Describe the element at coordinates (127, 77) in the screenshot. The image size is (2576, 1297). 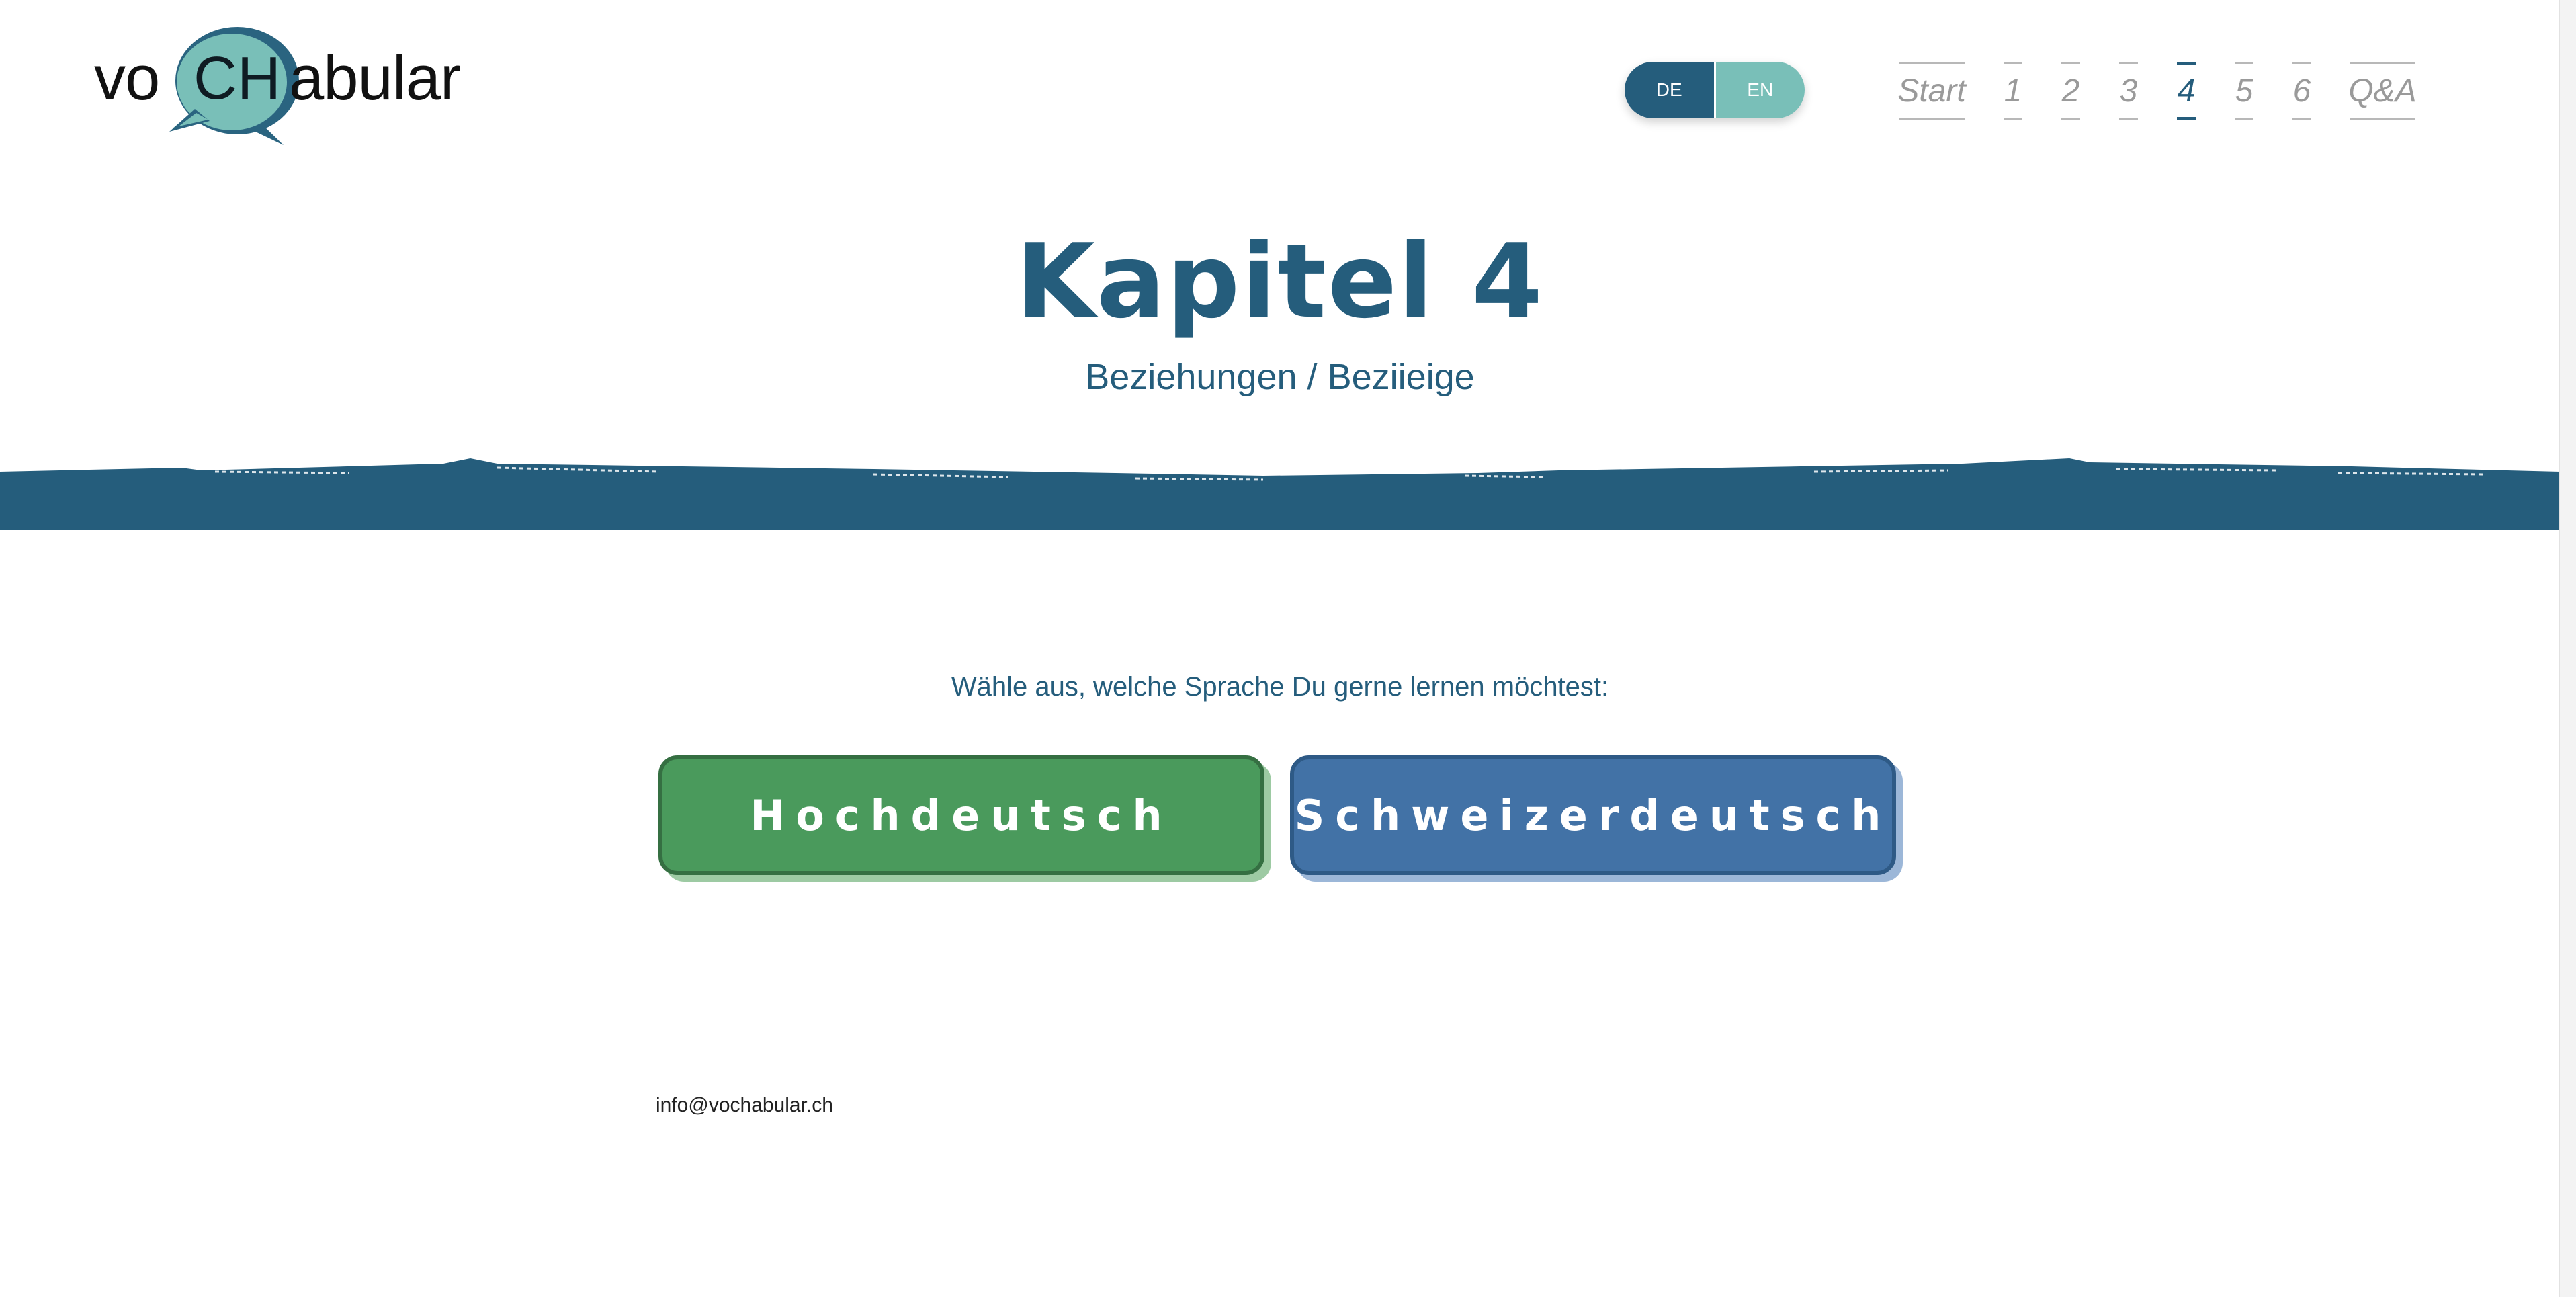
I see `logo-text-left: vo` at that location.